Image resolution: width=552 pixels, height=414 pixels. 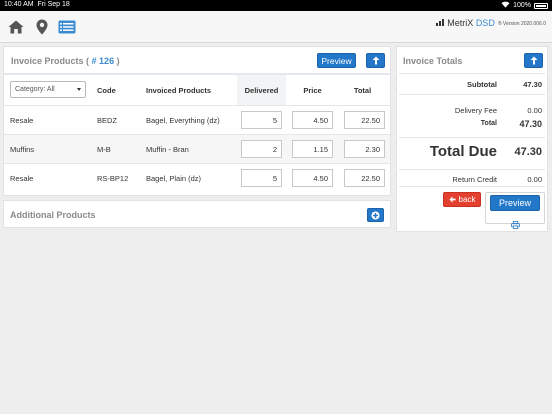 What do you see at coordinates (515, 203) in the screenshot?
I see `totals-preview-button: Preview` at bounding box center [515, 203].